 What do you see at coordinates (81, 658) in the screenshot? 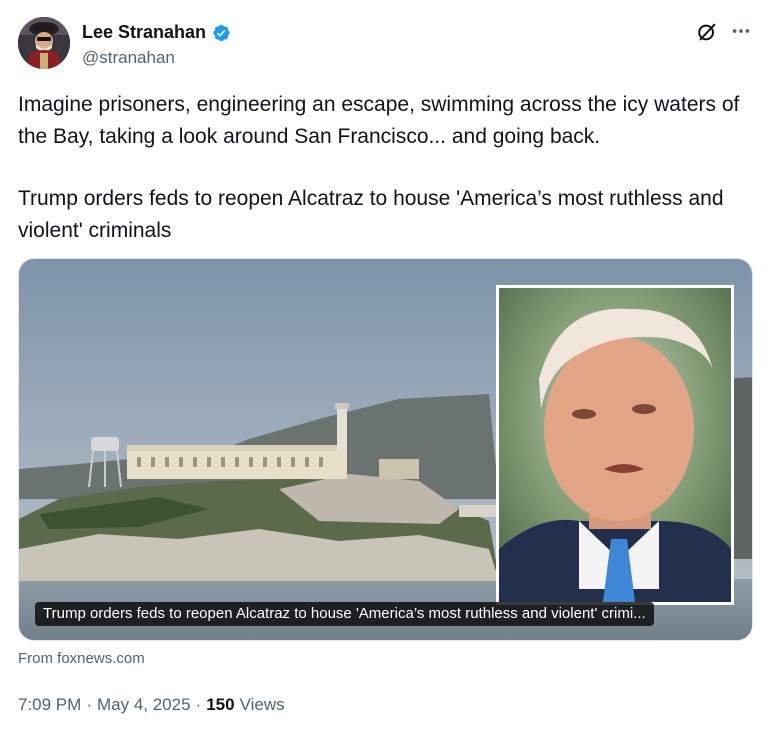
I see `link-source: From foxnews.com` at bounding box center [81, 658].